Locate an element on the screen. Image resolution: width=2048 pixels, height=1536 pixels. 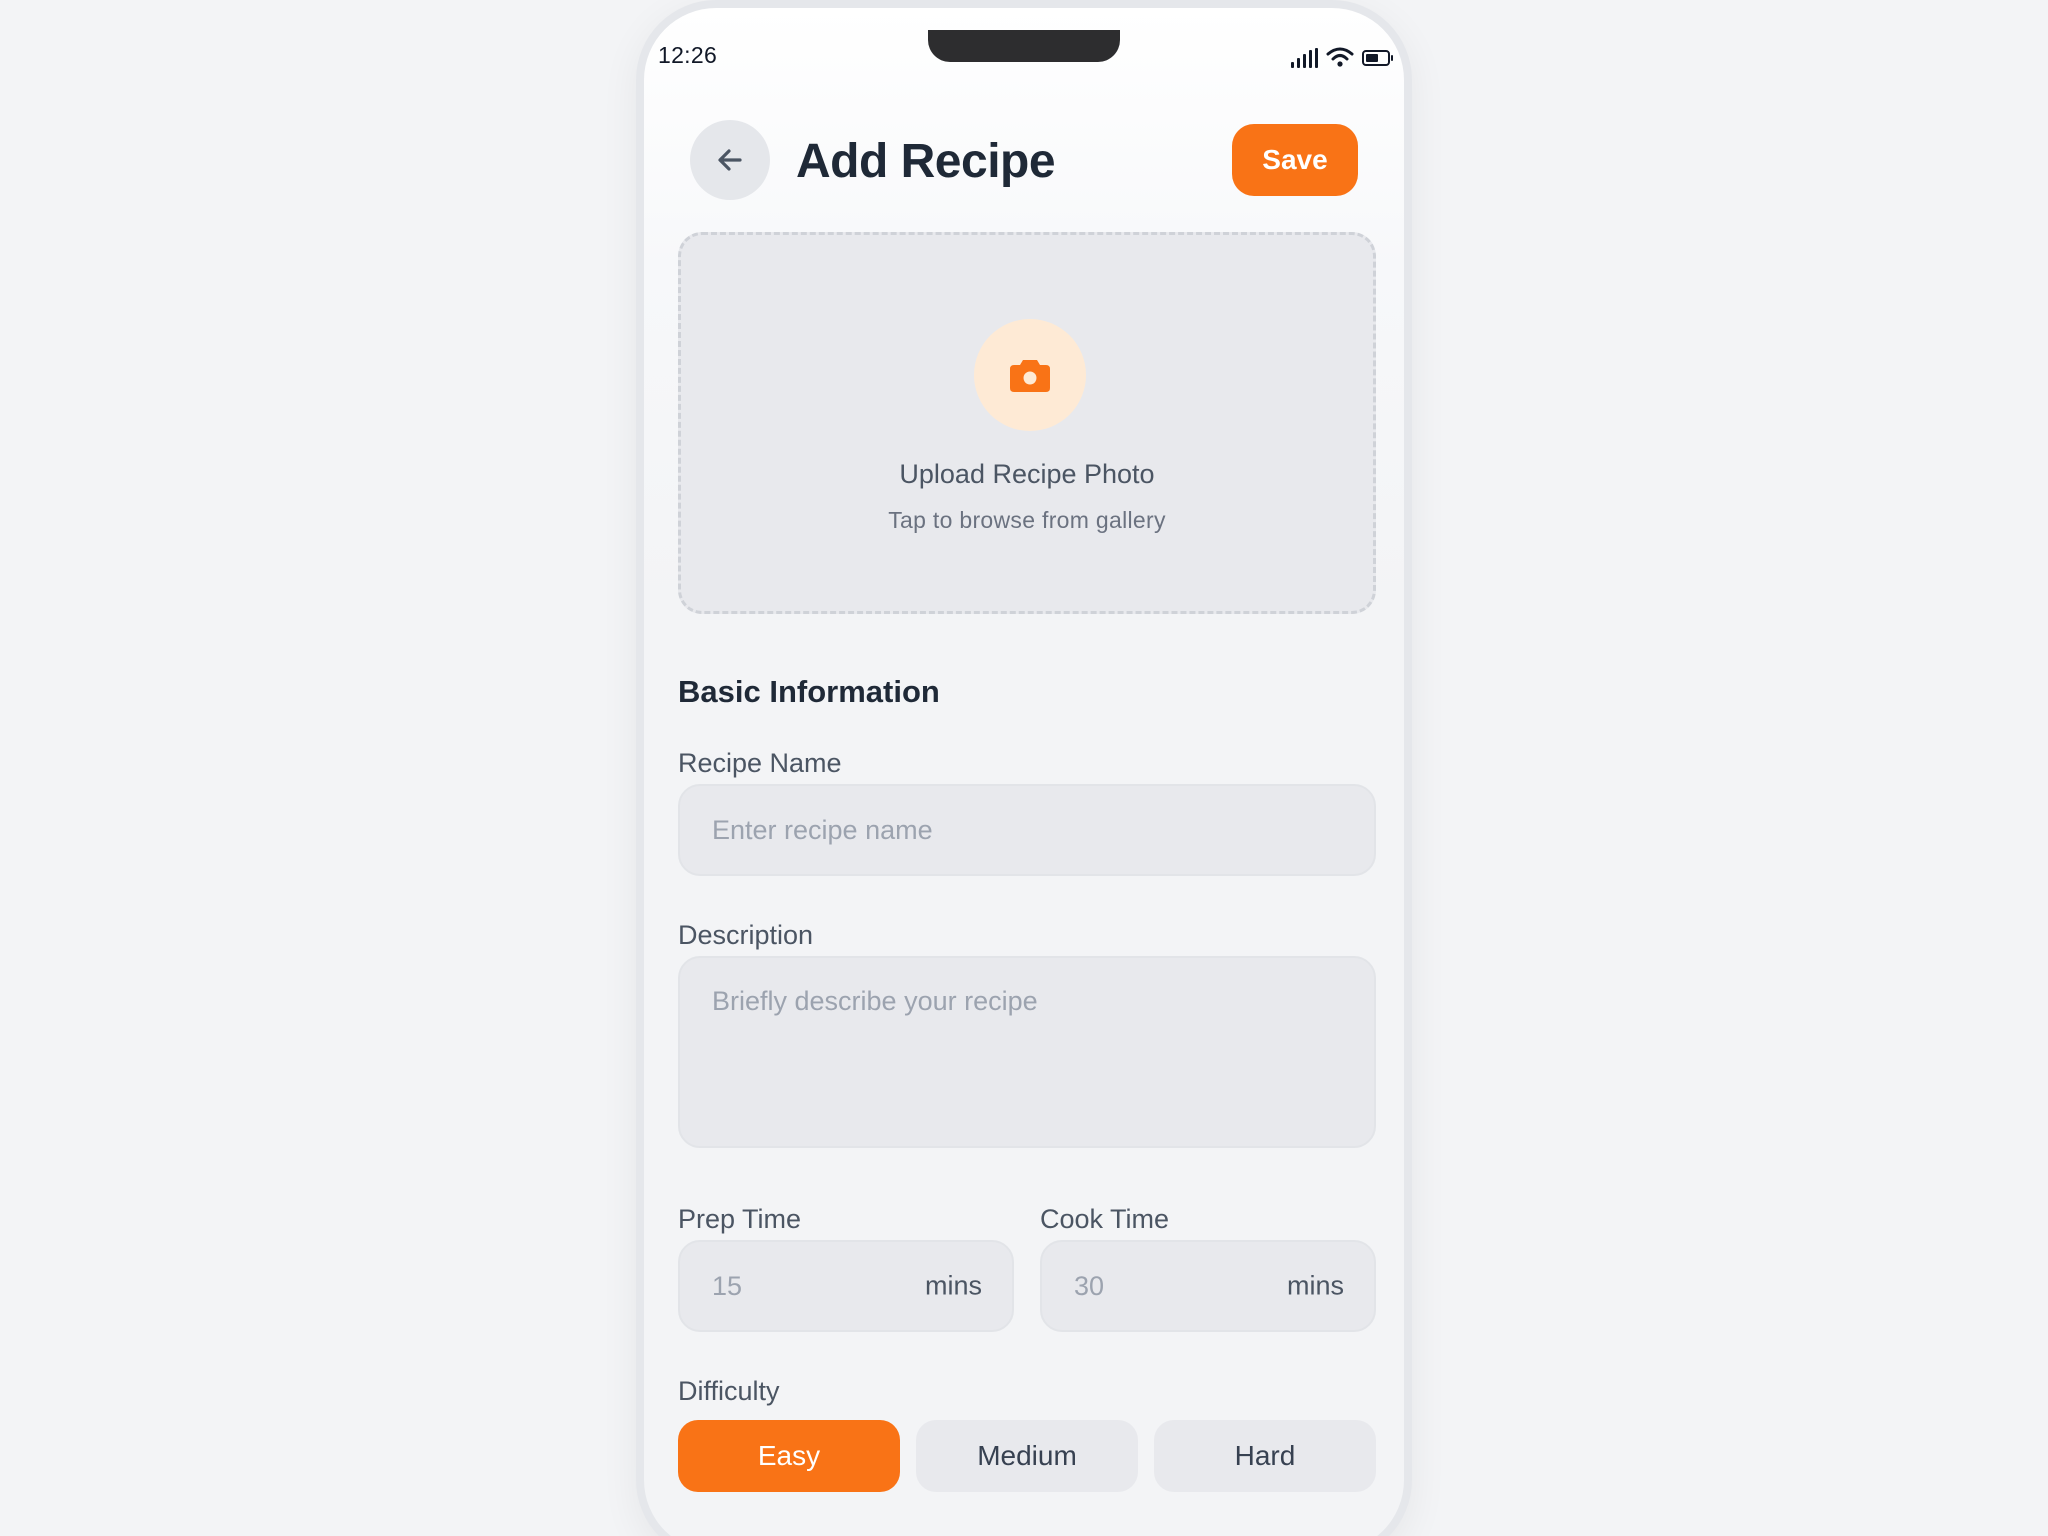
prep-time-input: 15 mins is located at coordinates (846, 1286).